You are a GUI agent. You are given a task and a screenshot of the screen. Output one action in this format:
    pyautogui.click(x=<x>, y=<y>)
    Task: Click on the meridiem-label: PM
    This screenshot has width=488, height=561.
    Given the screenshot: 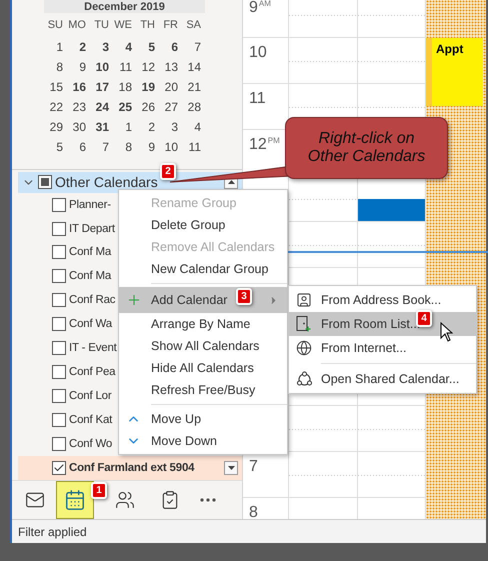 What is the action you would take?
    pyautogui.click(x=274, y=141)
    